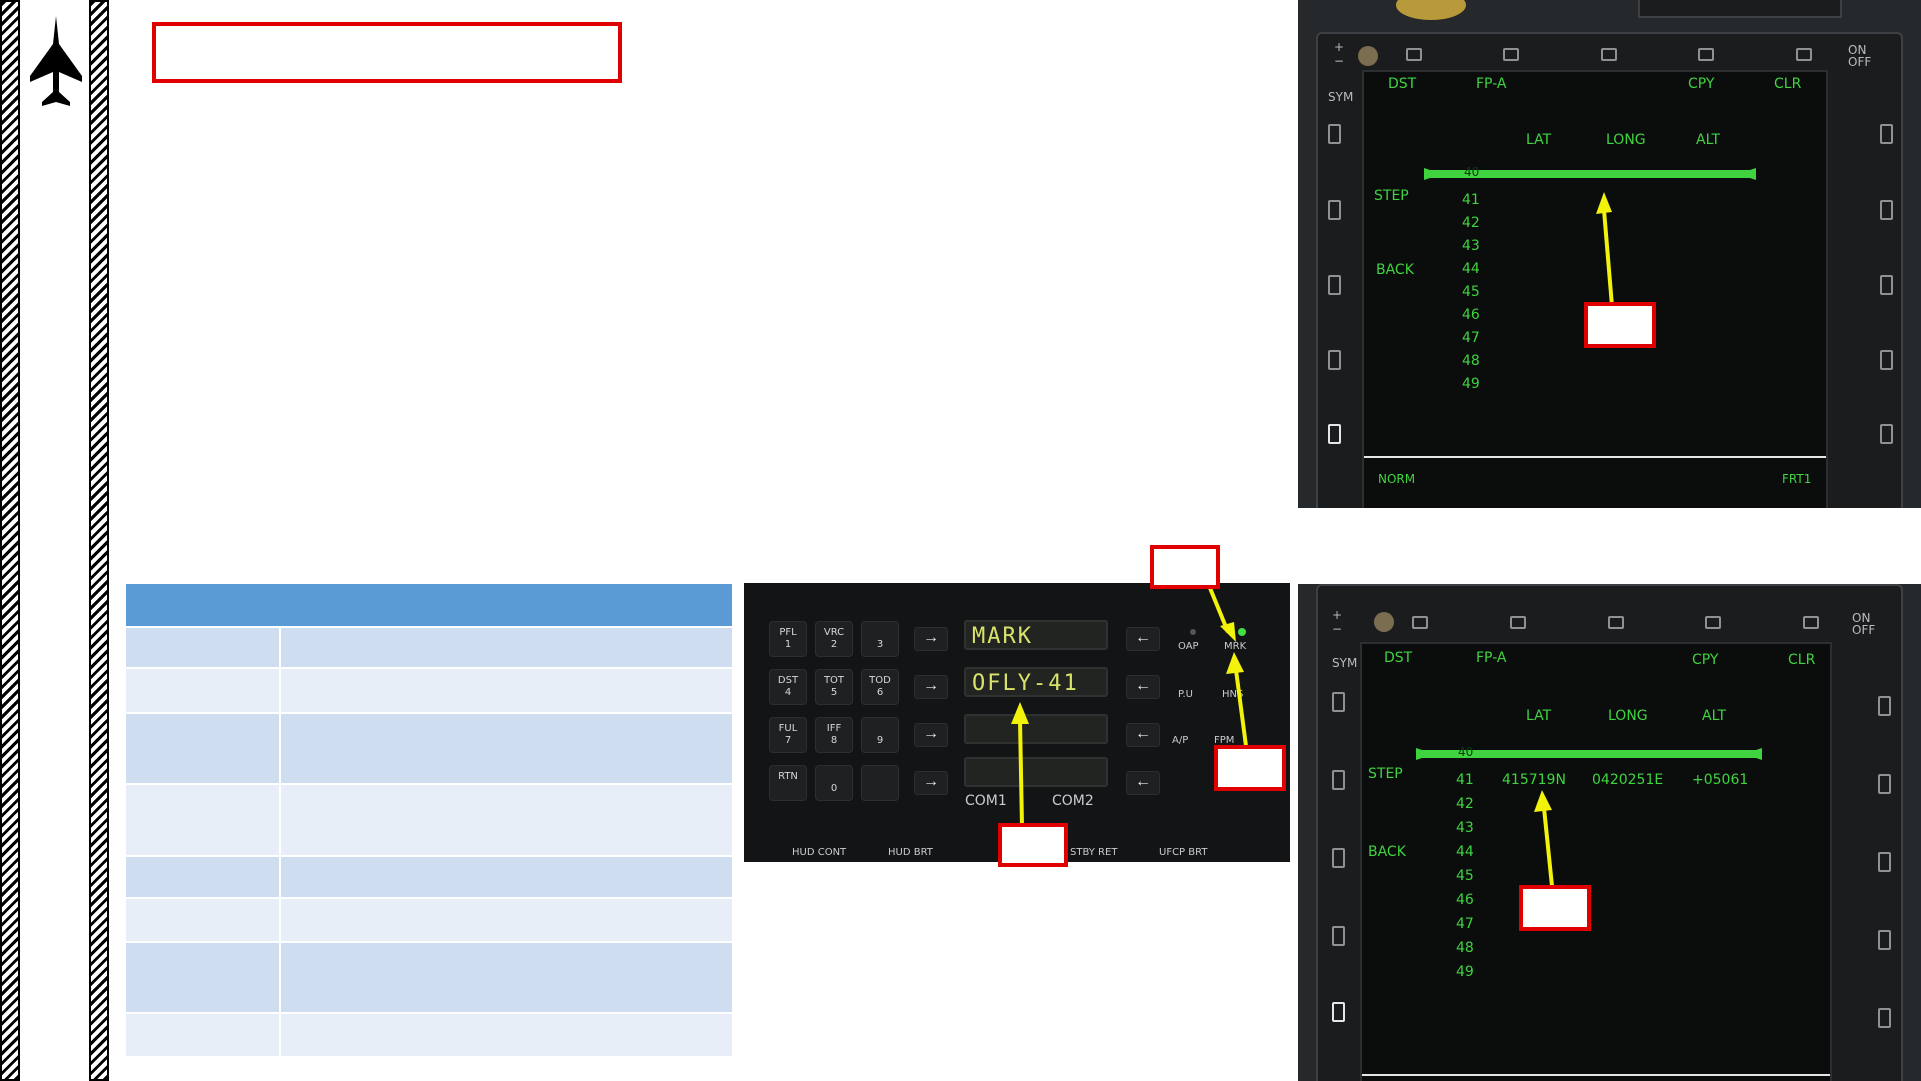 This screenshot has height=1081, width=1921. Describe the element at coordinates (1471, 246) in the screenshot. I see `step-43: 43` at that location.